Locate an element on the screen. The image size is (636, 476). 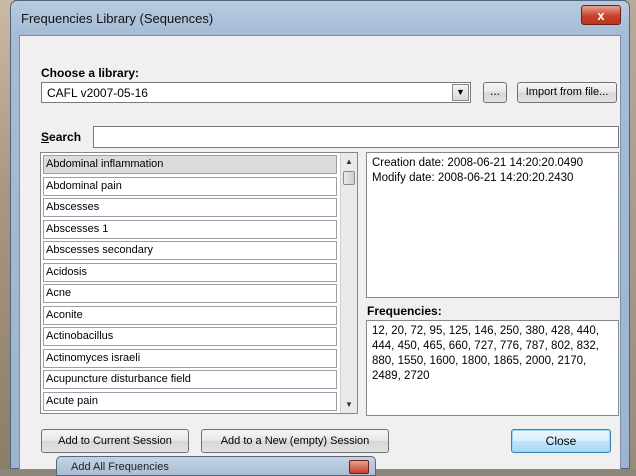
list-item: Actinomyces israeli is located at coordinates (190, 358).